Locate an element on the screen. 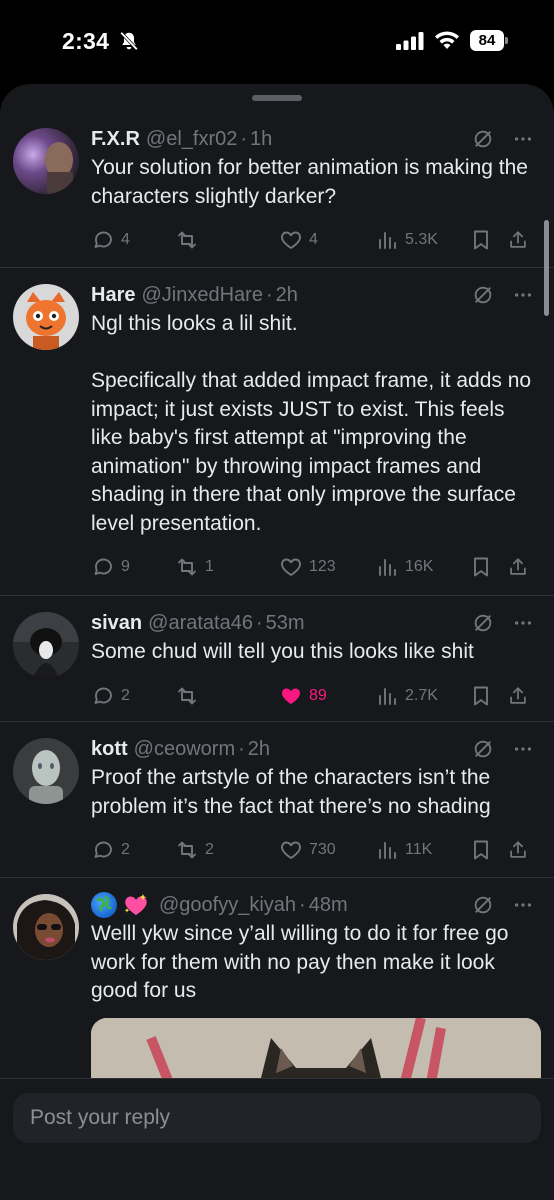  like-button: 123 is located at coordinates (327, 567).